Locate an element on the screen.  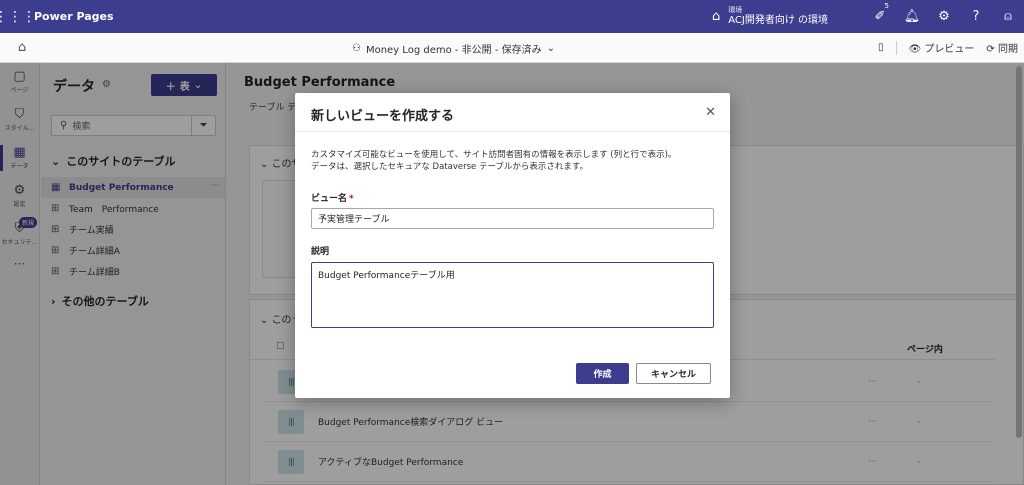
copilot-icon: ✐ 5 is located at coordinates (880, 13).